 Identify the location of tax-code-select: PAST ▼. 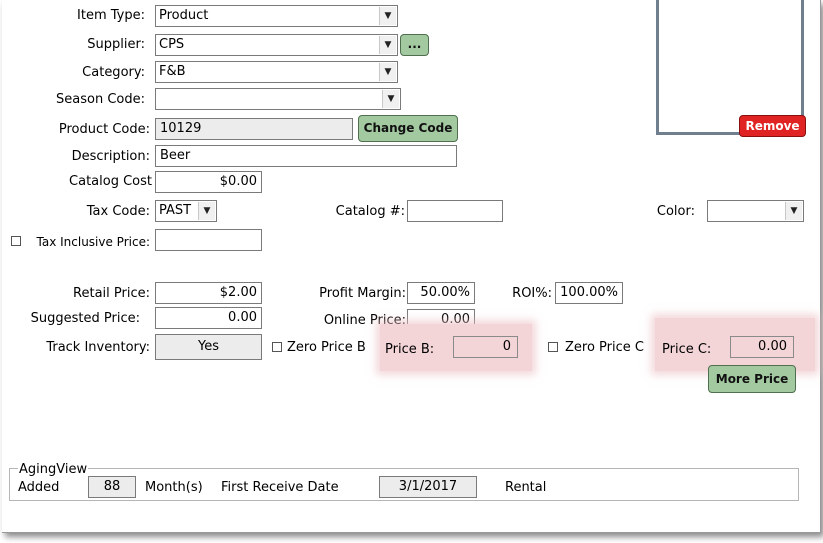
(186, 211).